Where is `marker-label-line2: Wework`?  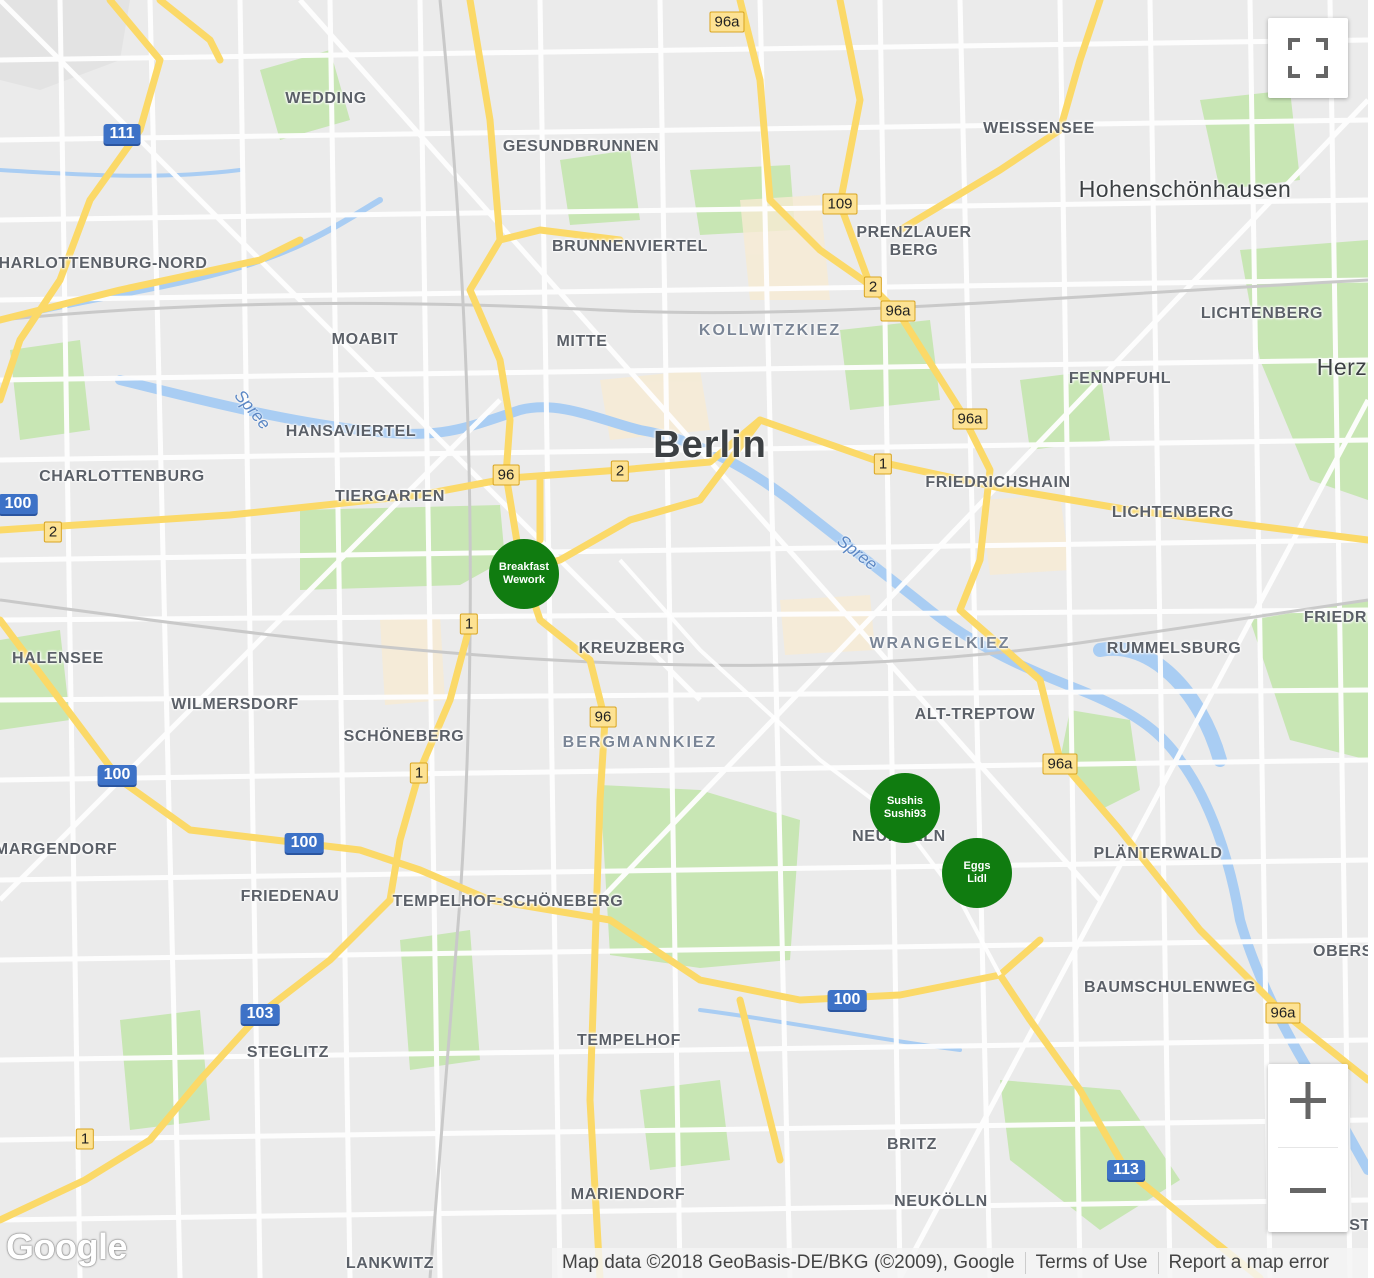
marker-label-line2: Wework is located at coordinates (524, 580).